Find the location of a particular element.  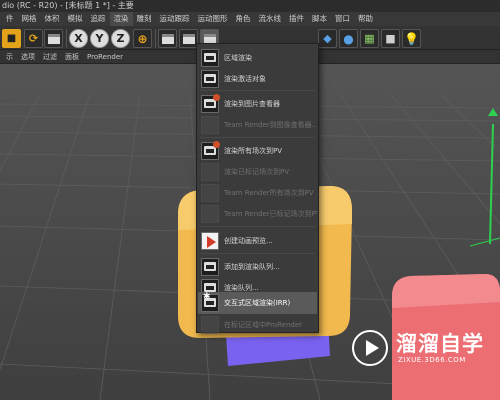

menu-plugins: 插件 is located at coordinates (296, 19).